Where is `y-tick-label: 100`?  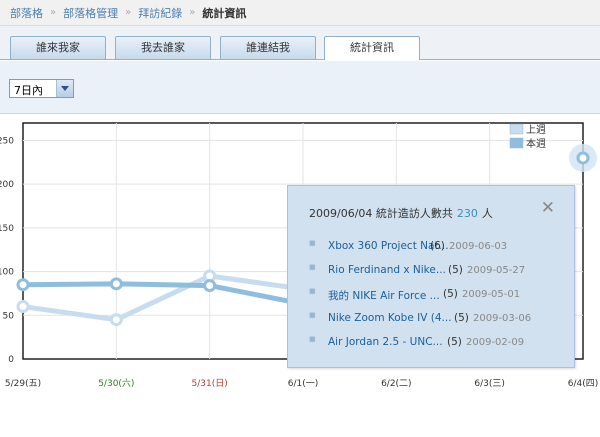
y-tick-label: 100 is located at coordinates (7, 273).